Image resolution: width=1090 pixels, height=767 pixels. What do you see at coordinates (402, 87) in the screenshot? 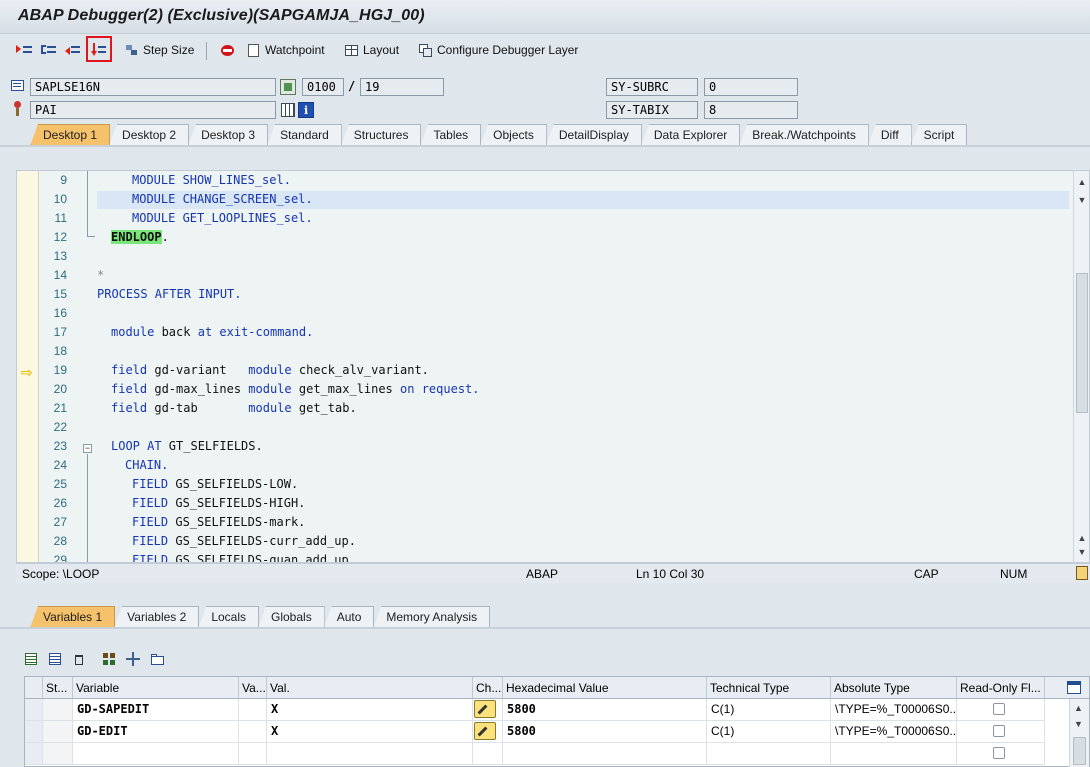
I see `screen-line-field: 19` at bounding box center [402, 87].